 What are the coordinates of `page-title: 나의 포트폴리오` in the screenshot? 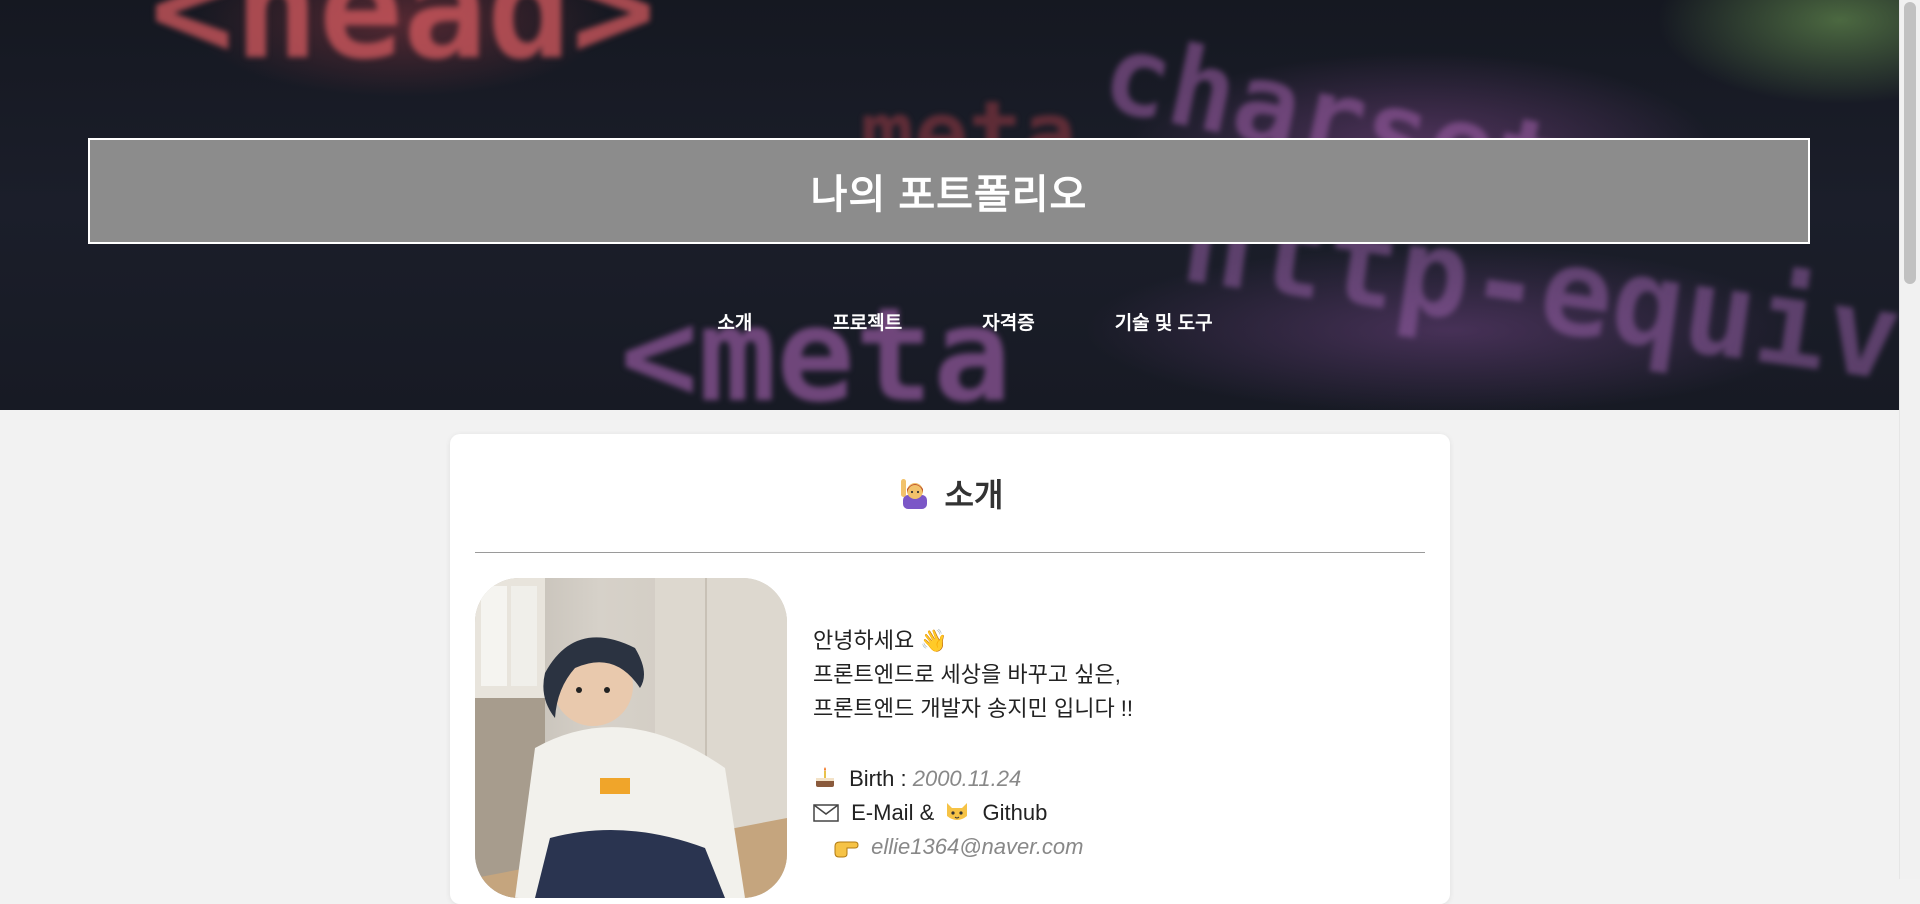 It's located at (949, 195).